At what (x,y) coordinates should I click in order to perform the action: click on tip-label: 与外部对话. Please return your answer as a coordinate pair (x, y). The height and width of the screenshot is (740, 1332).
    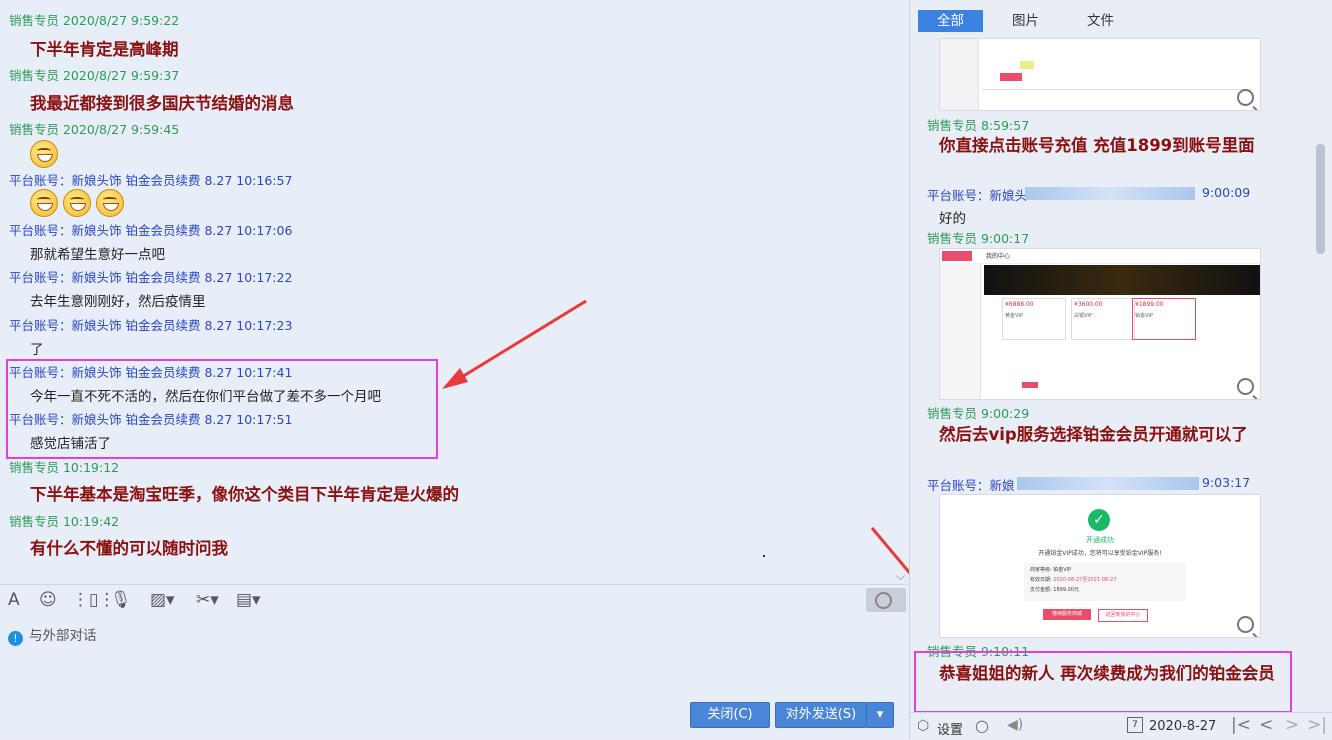
    Looking at the image, I should click on (63, 636).